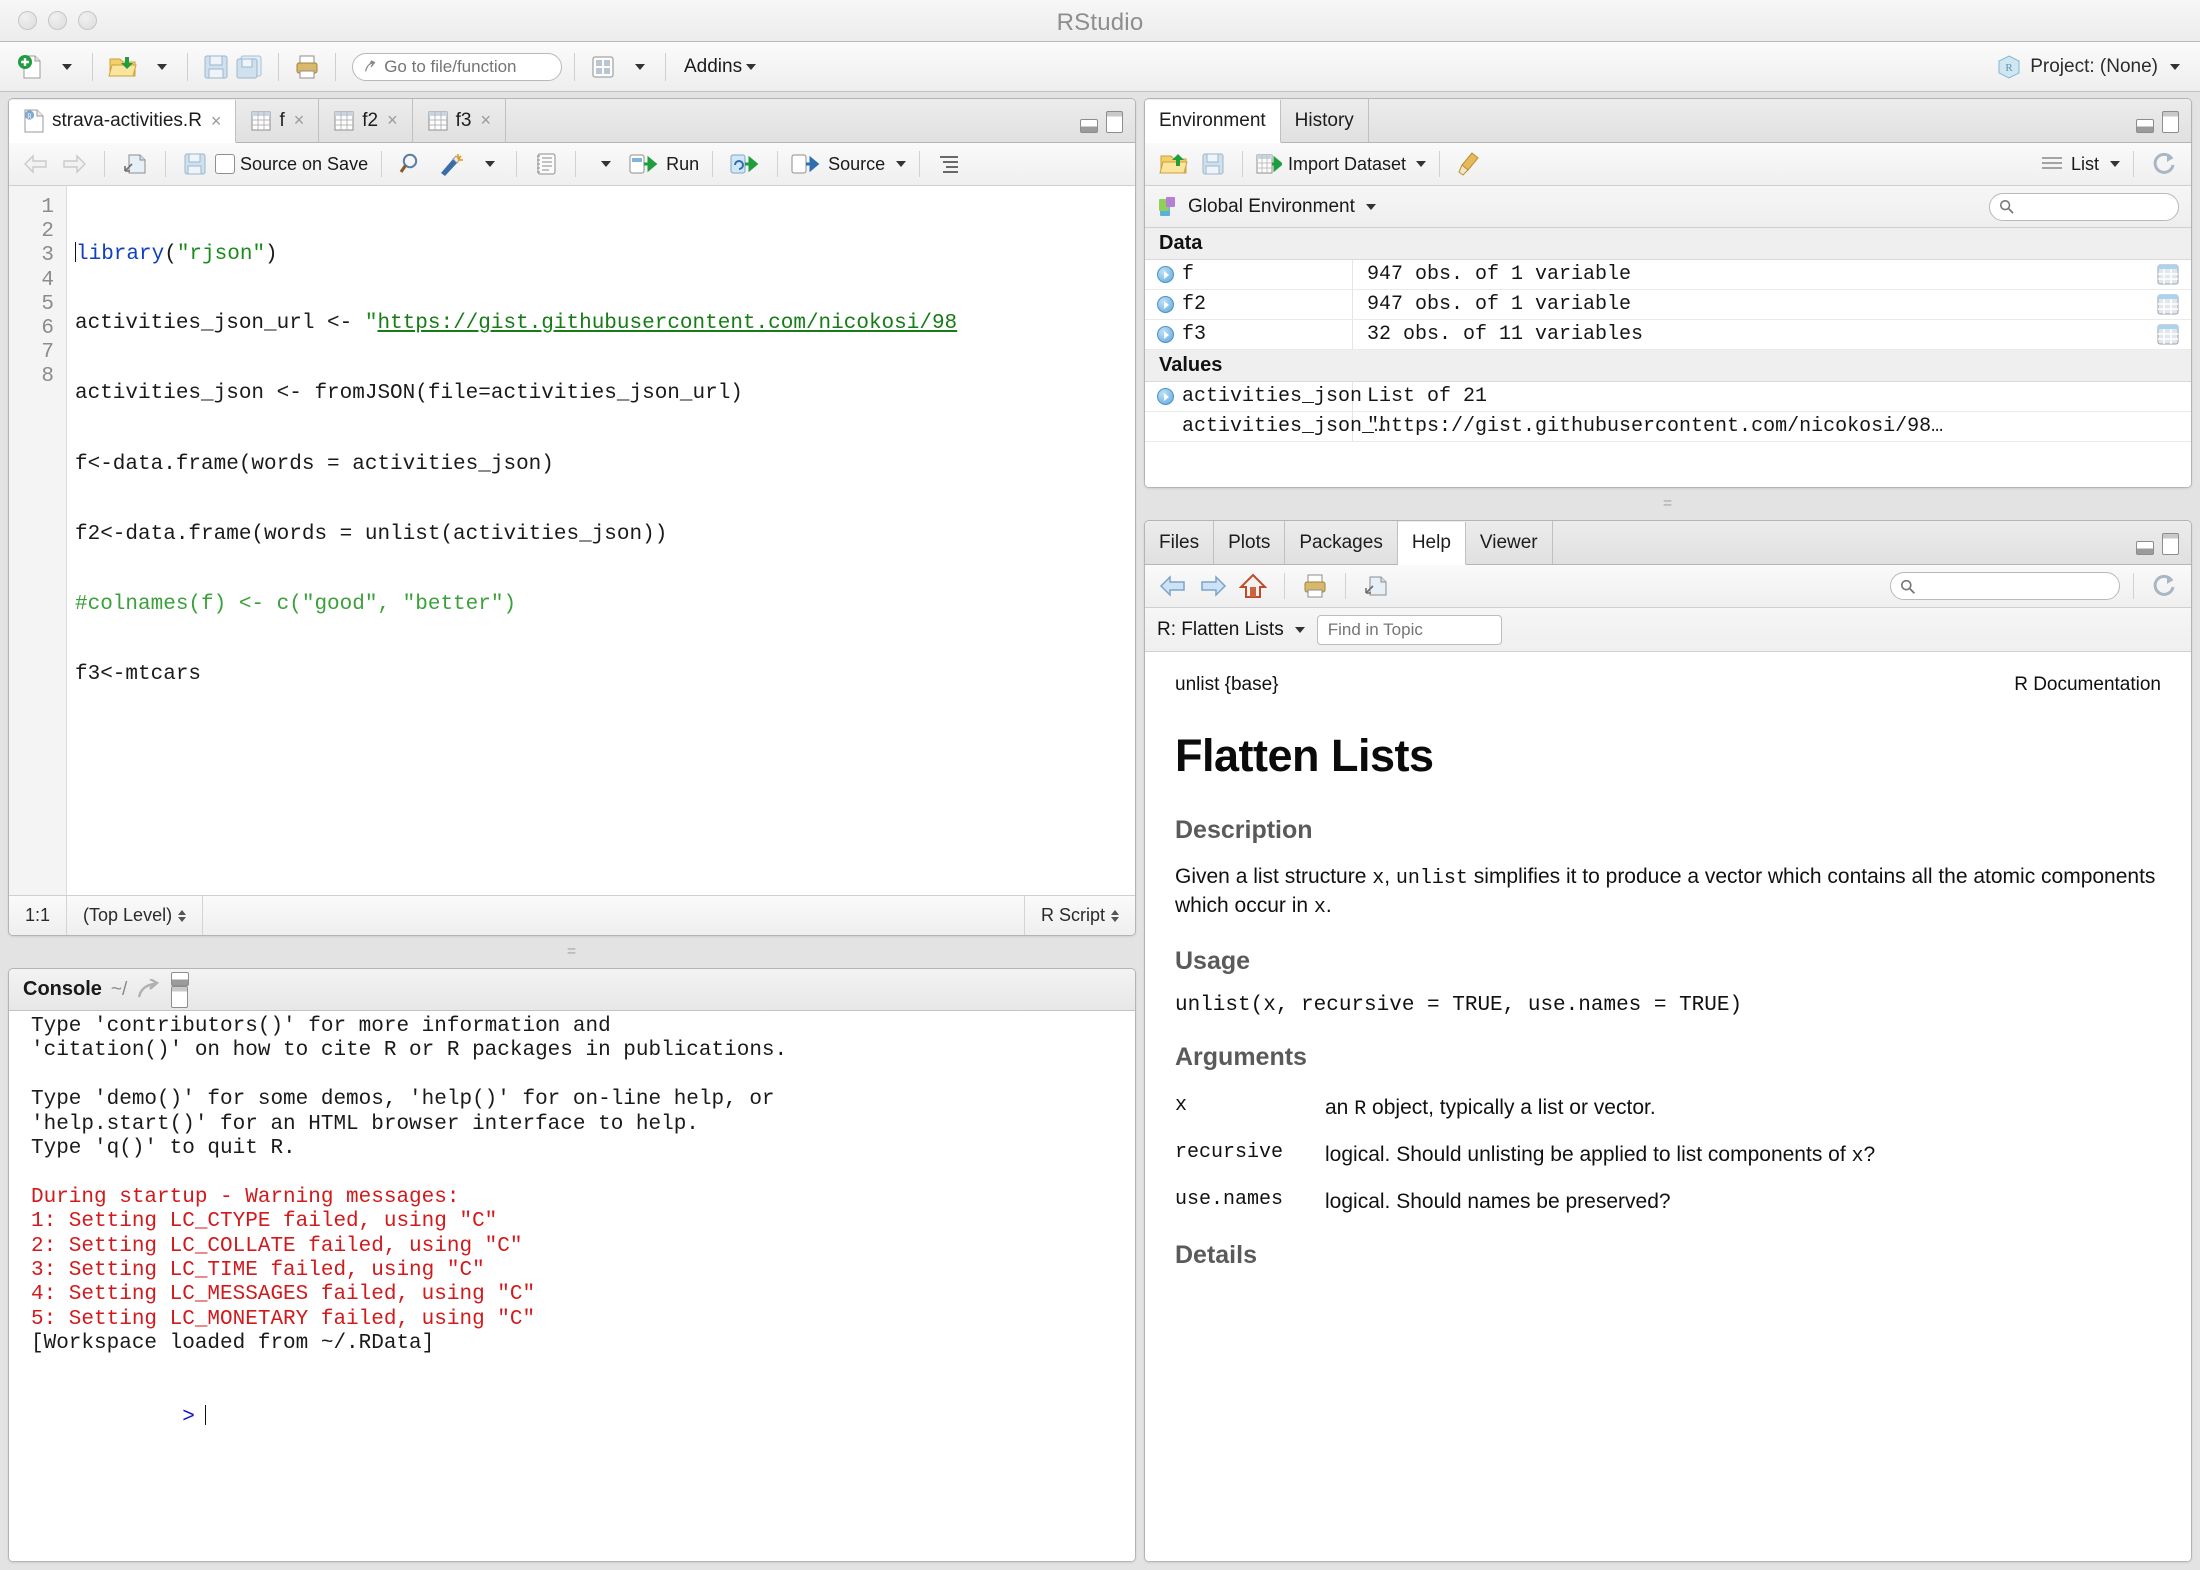 The width and height of the screenshot is (2200, 1570). What do you see at coordinates (451, 164) in the screenshot?
I see `code-tools-button` at bounding box center [451, 164].